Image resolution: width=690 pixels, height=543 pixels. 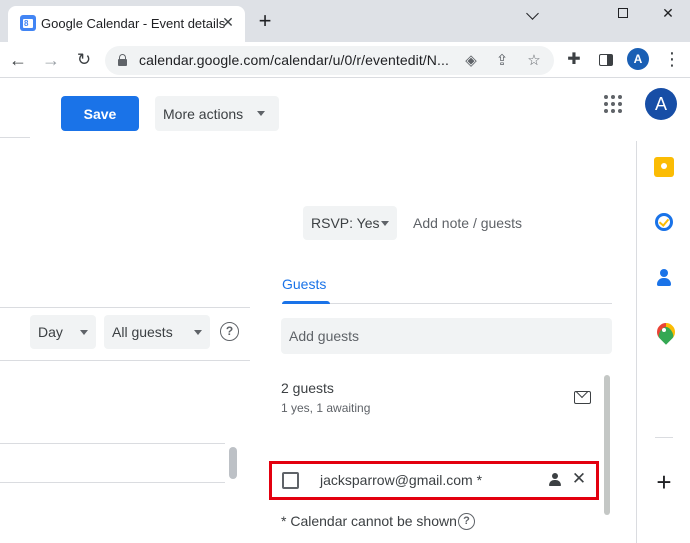 What do you see at coordinates (664, 482) in the screenshot?
I see `add-addon-plus-icon: +` at bounding box center [664, 482].